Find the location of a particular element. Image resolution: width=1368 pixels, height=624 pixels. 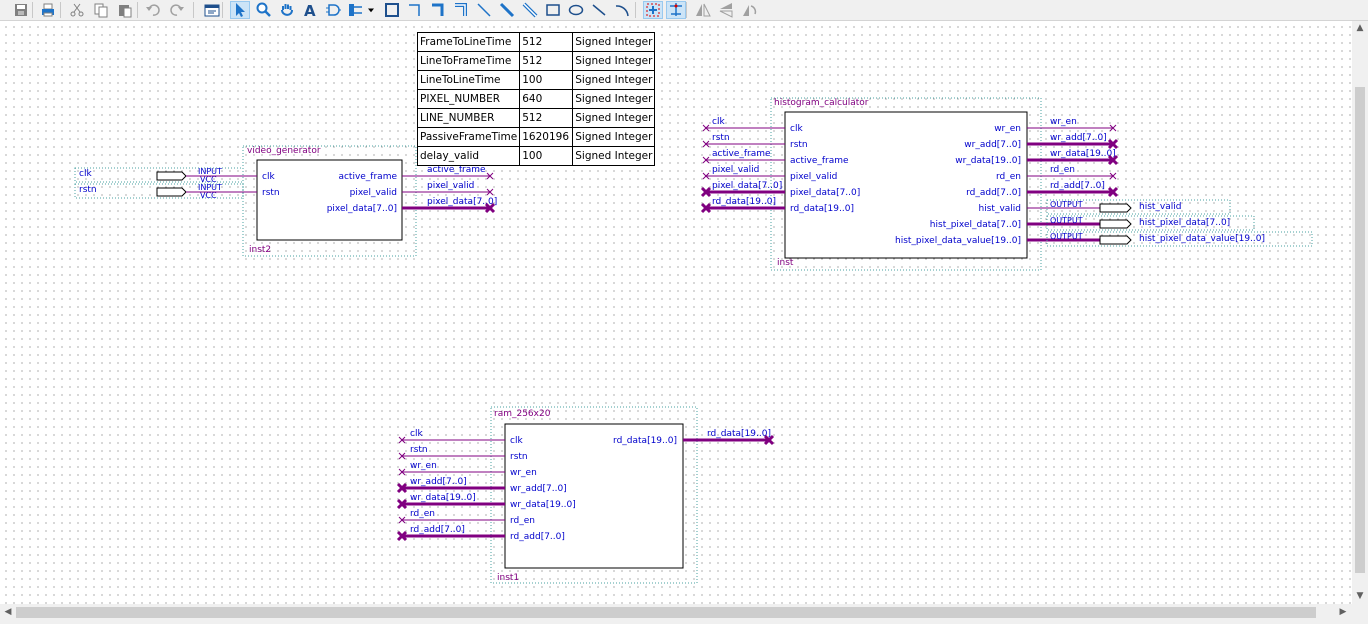

ram-port-in: wr_add[7..0] is located at coordinates (538, 489).